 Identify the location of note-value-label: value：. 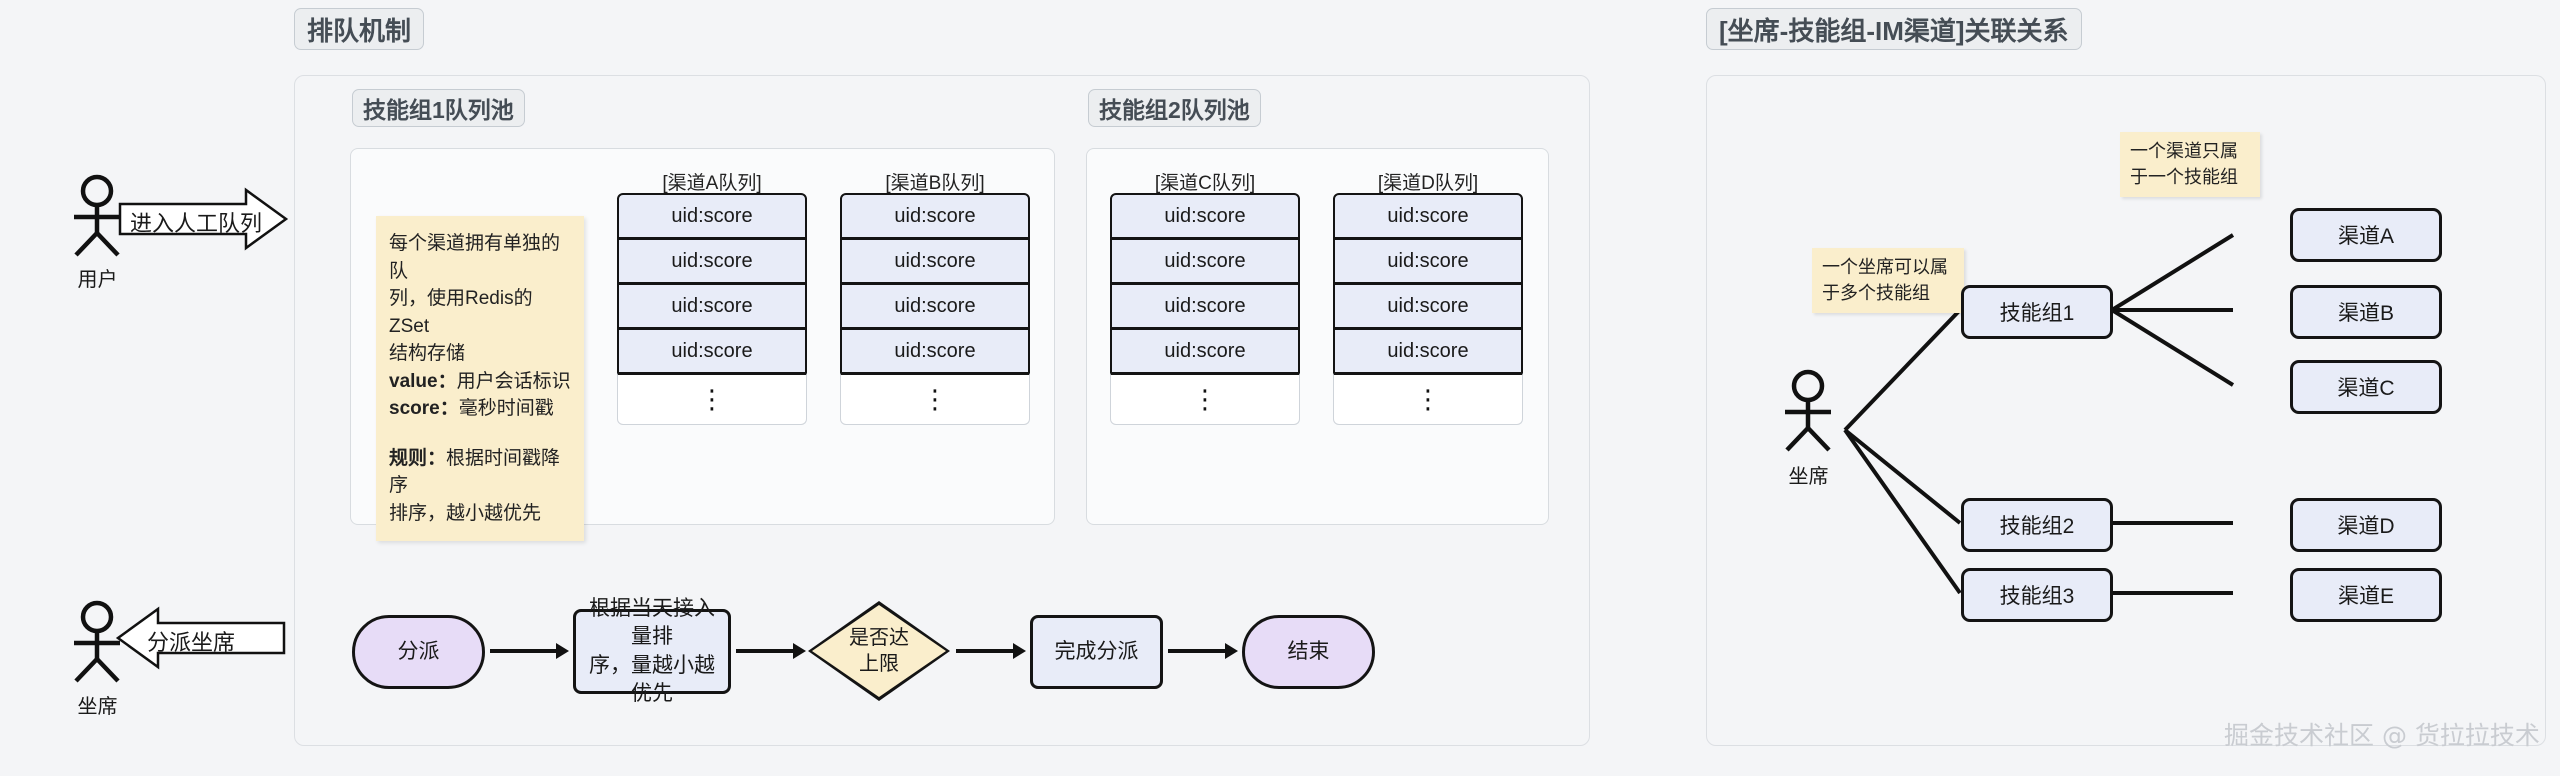
(423, 381).